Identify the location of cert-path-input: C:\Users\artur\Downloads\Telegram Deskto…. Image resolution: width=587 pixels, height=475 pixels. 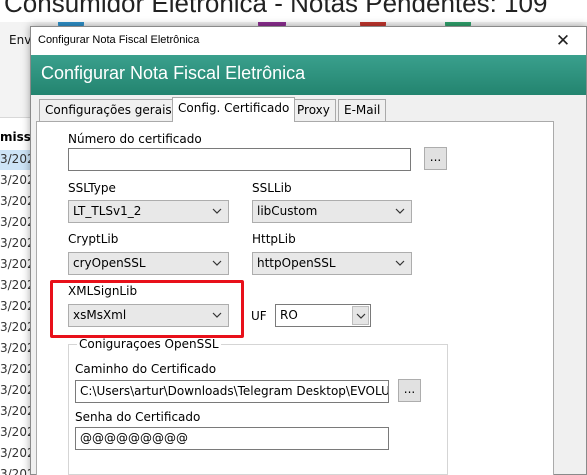
(232, 391).